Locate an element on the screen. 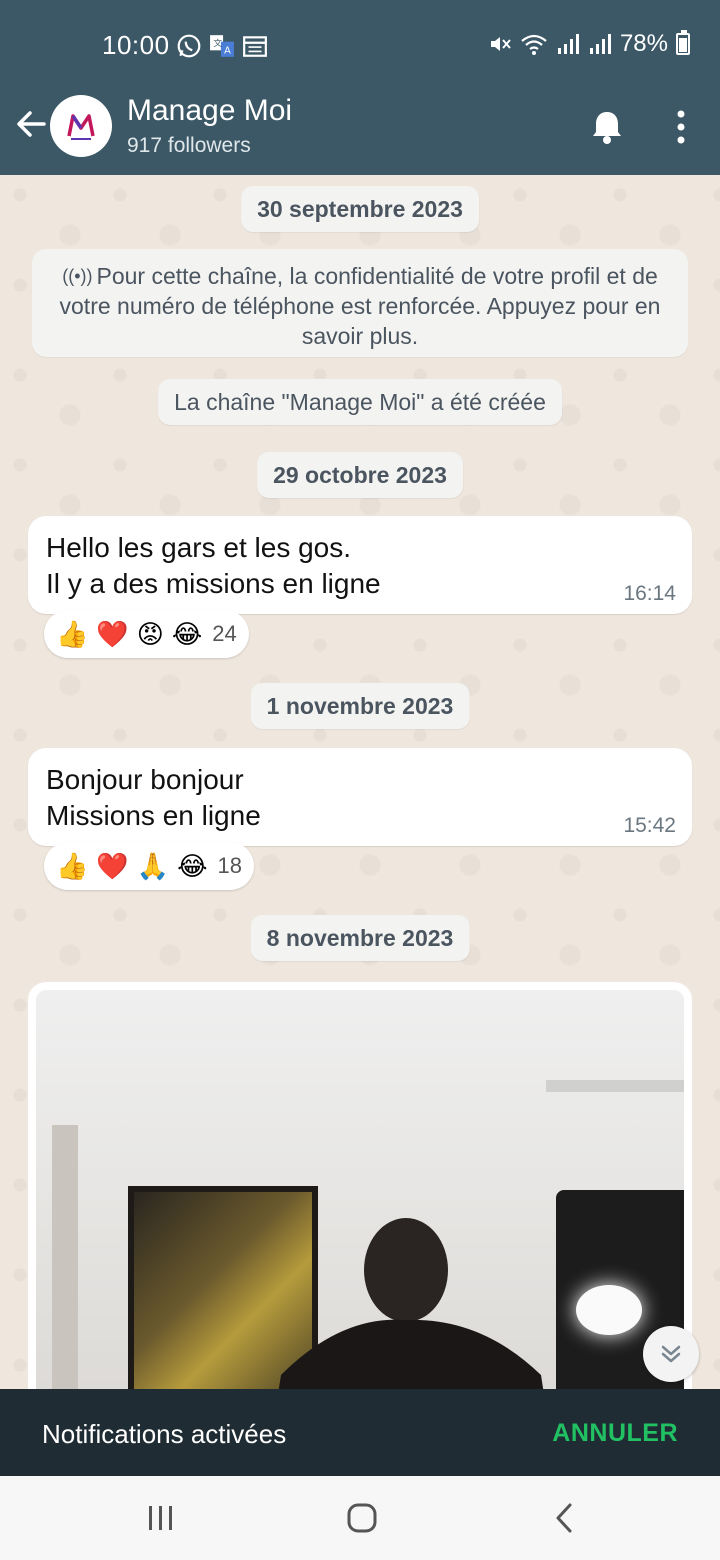 The width and height of the screenshot is (720, 1560). status-right: 78% is located at coordinates (589, 44).